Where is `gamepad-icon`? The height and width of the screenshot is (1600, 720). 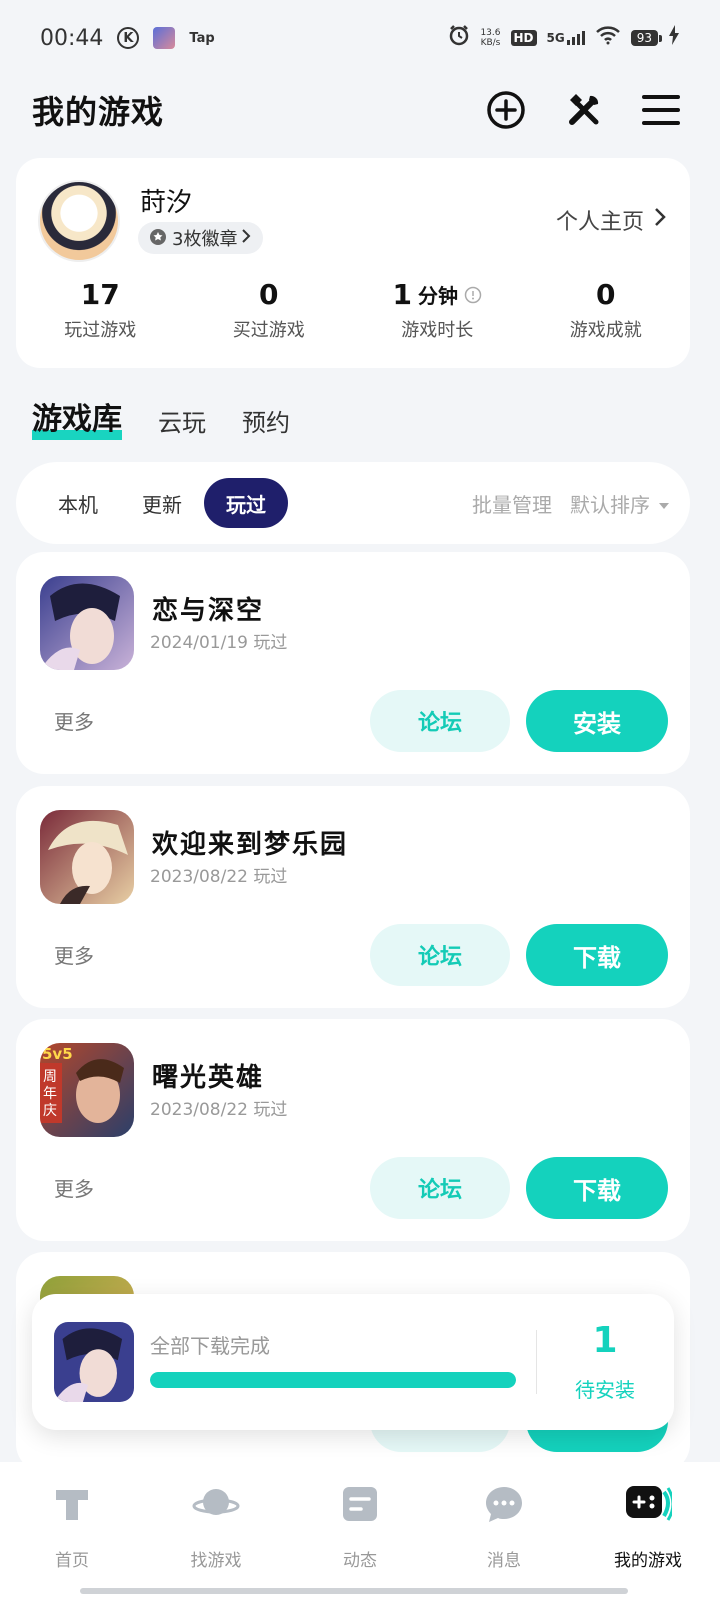 gamepad-icon is located at coordinates (648, 1504).